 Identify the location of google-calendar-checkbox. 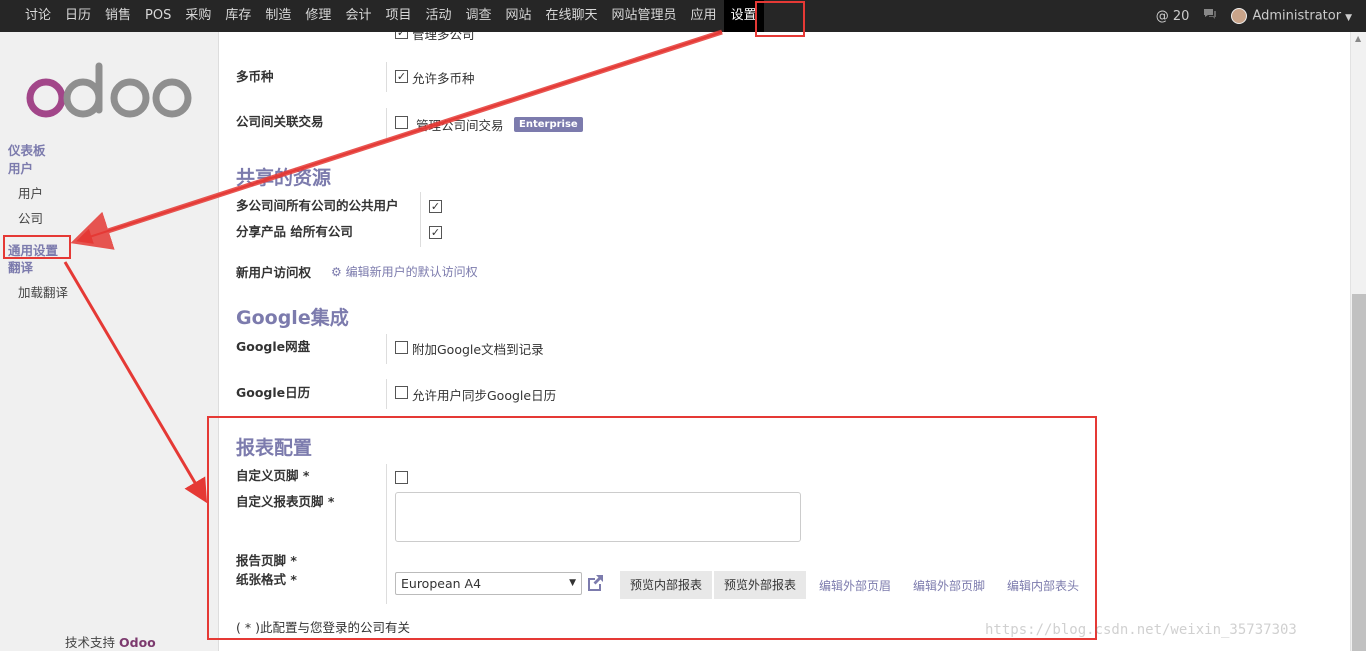
(401, 392).